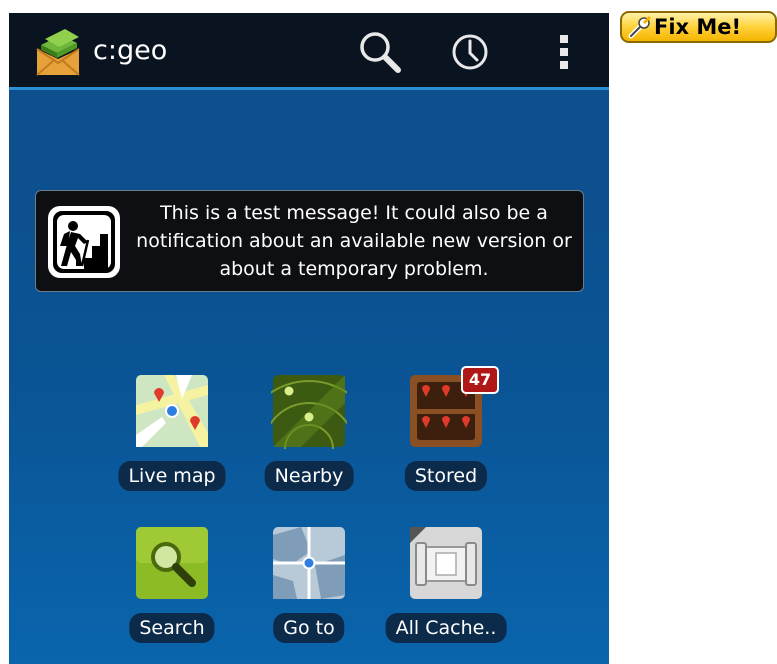  What do you see at coordinates (480, 380) in the screenshot?
I see `stored-count-badge: 47` at bounding box center [480, 380].